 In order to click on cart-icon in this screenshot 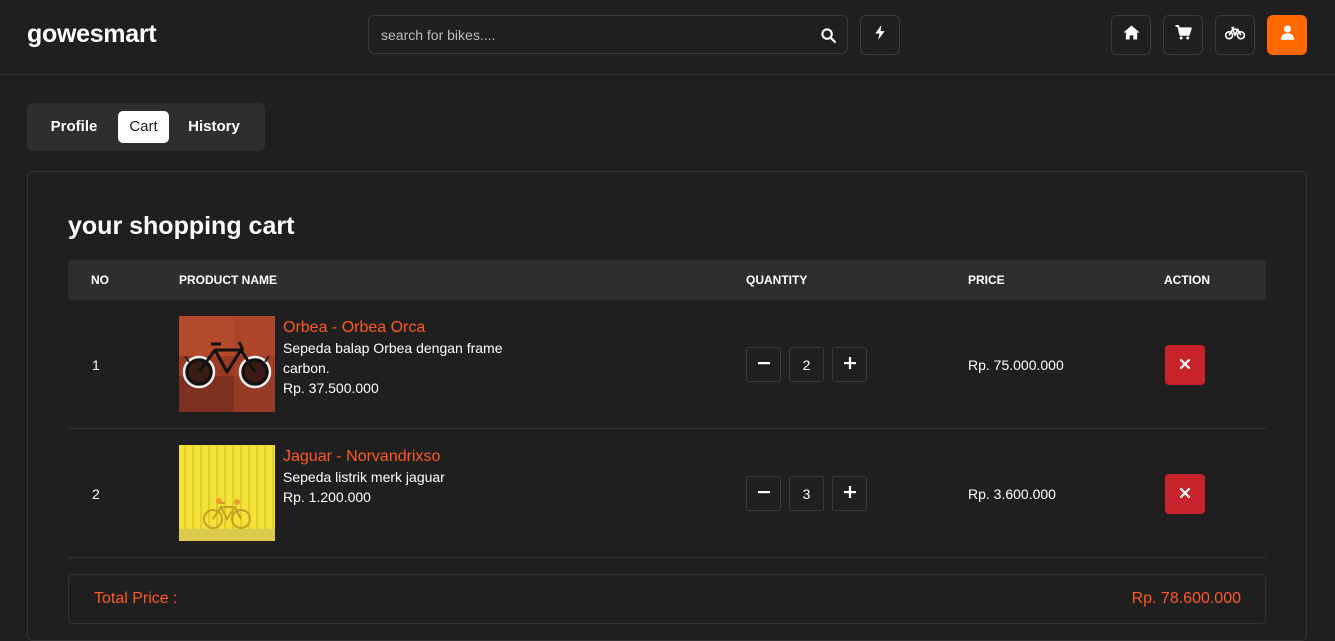, I will do `click(1183, 35)`.